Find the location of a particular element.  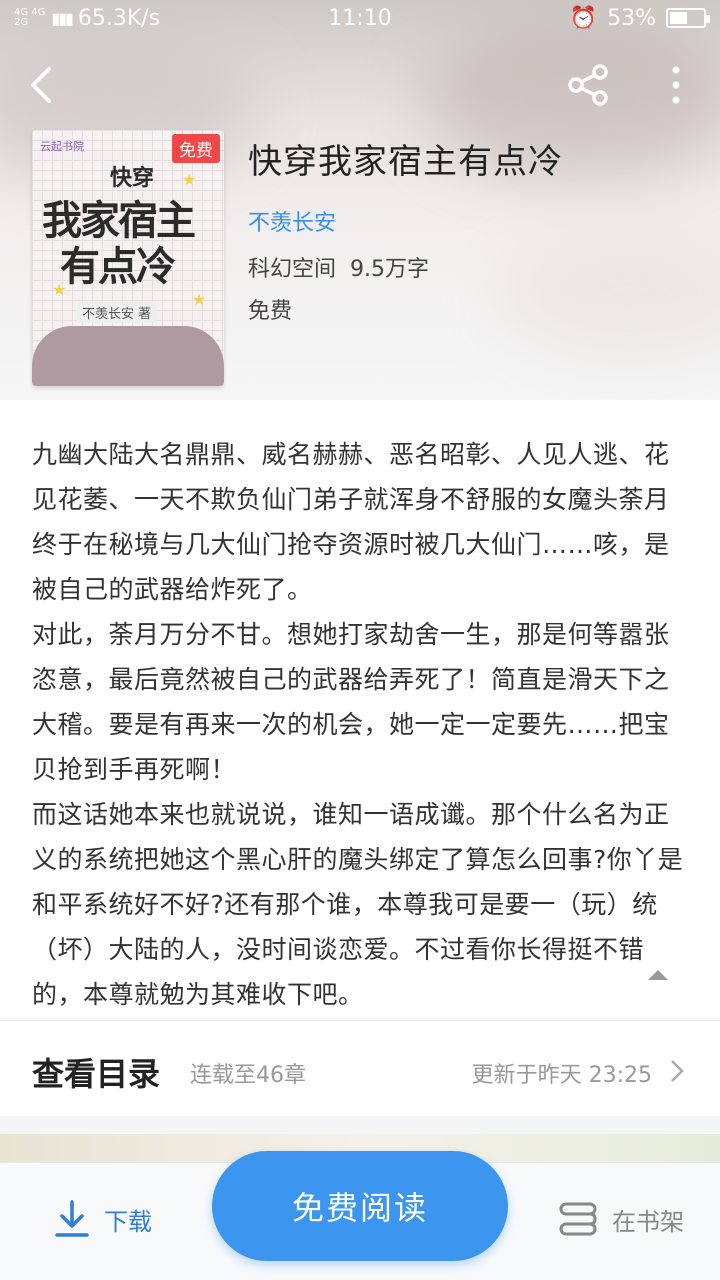

shelf-label: 在书架 is located at coordinates (648, 1221).